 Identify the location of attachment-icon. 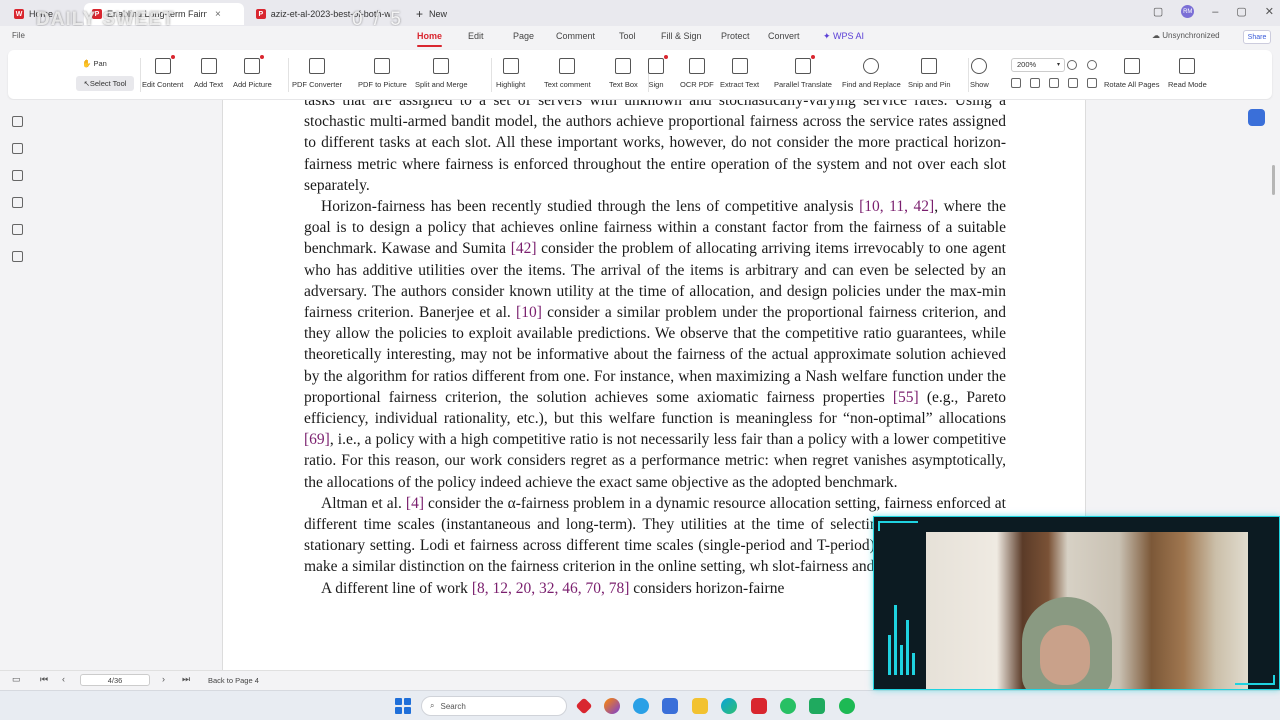
(17, 202).